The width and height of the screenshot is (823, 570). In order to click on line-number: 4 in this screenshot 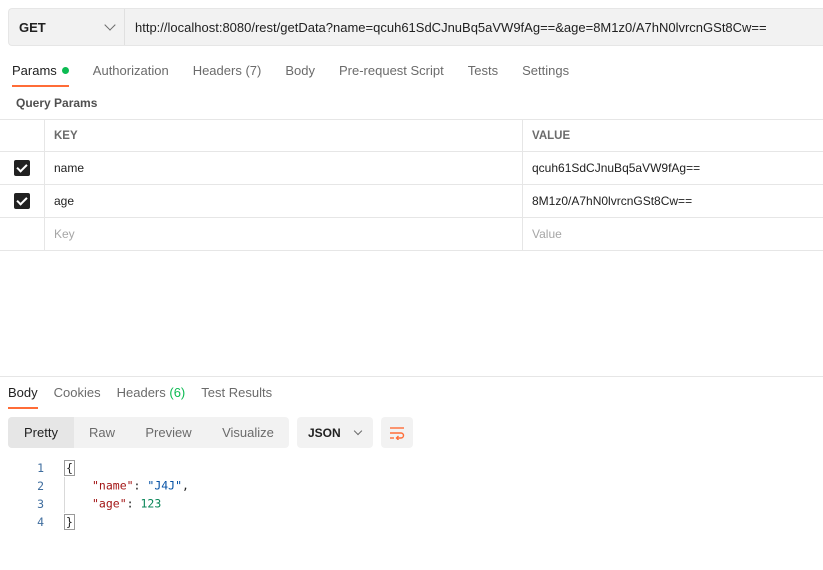, I will do `click(40, 522)`.